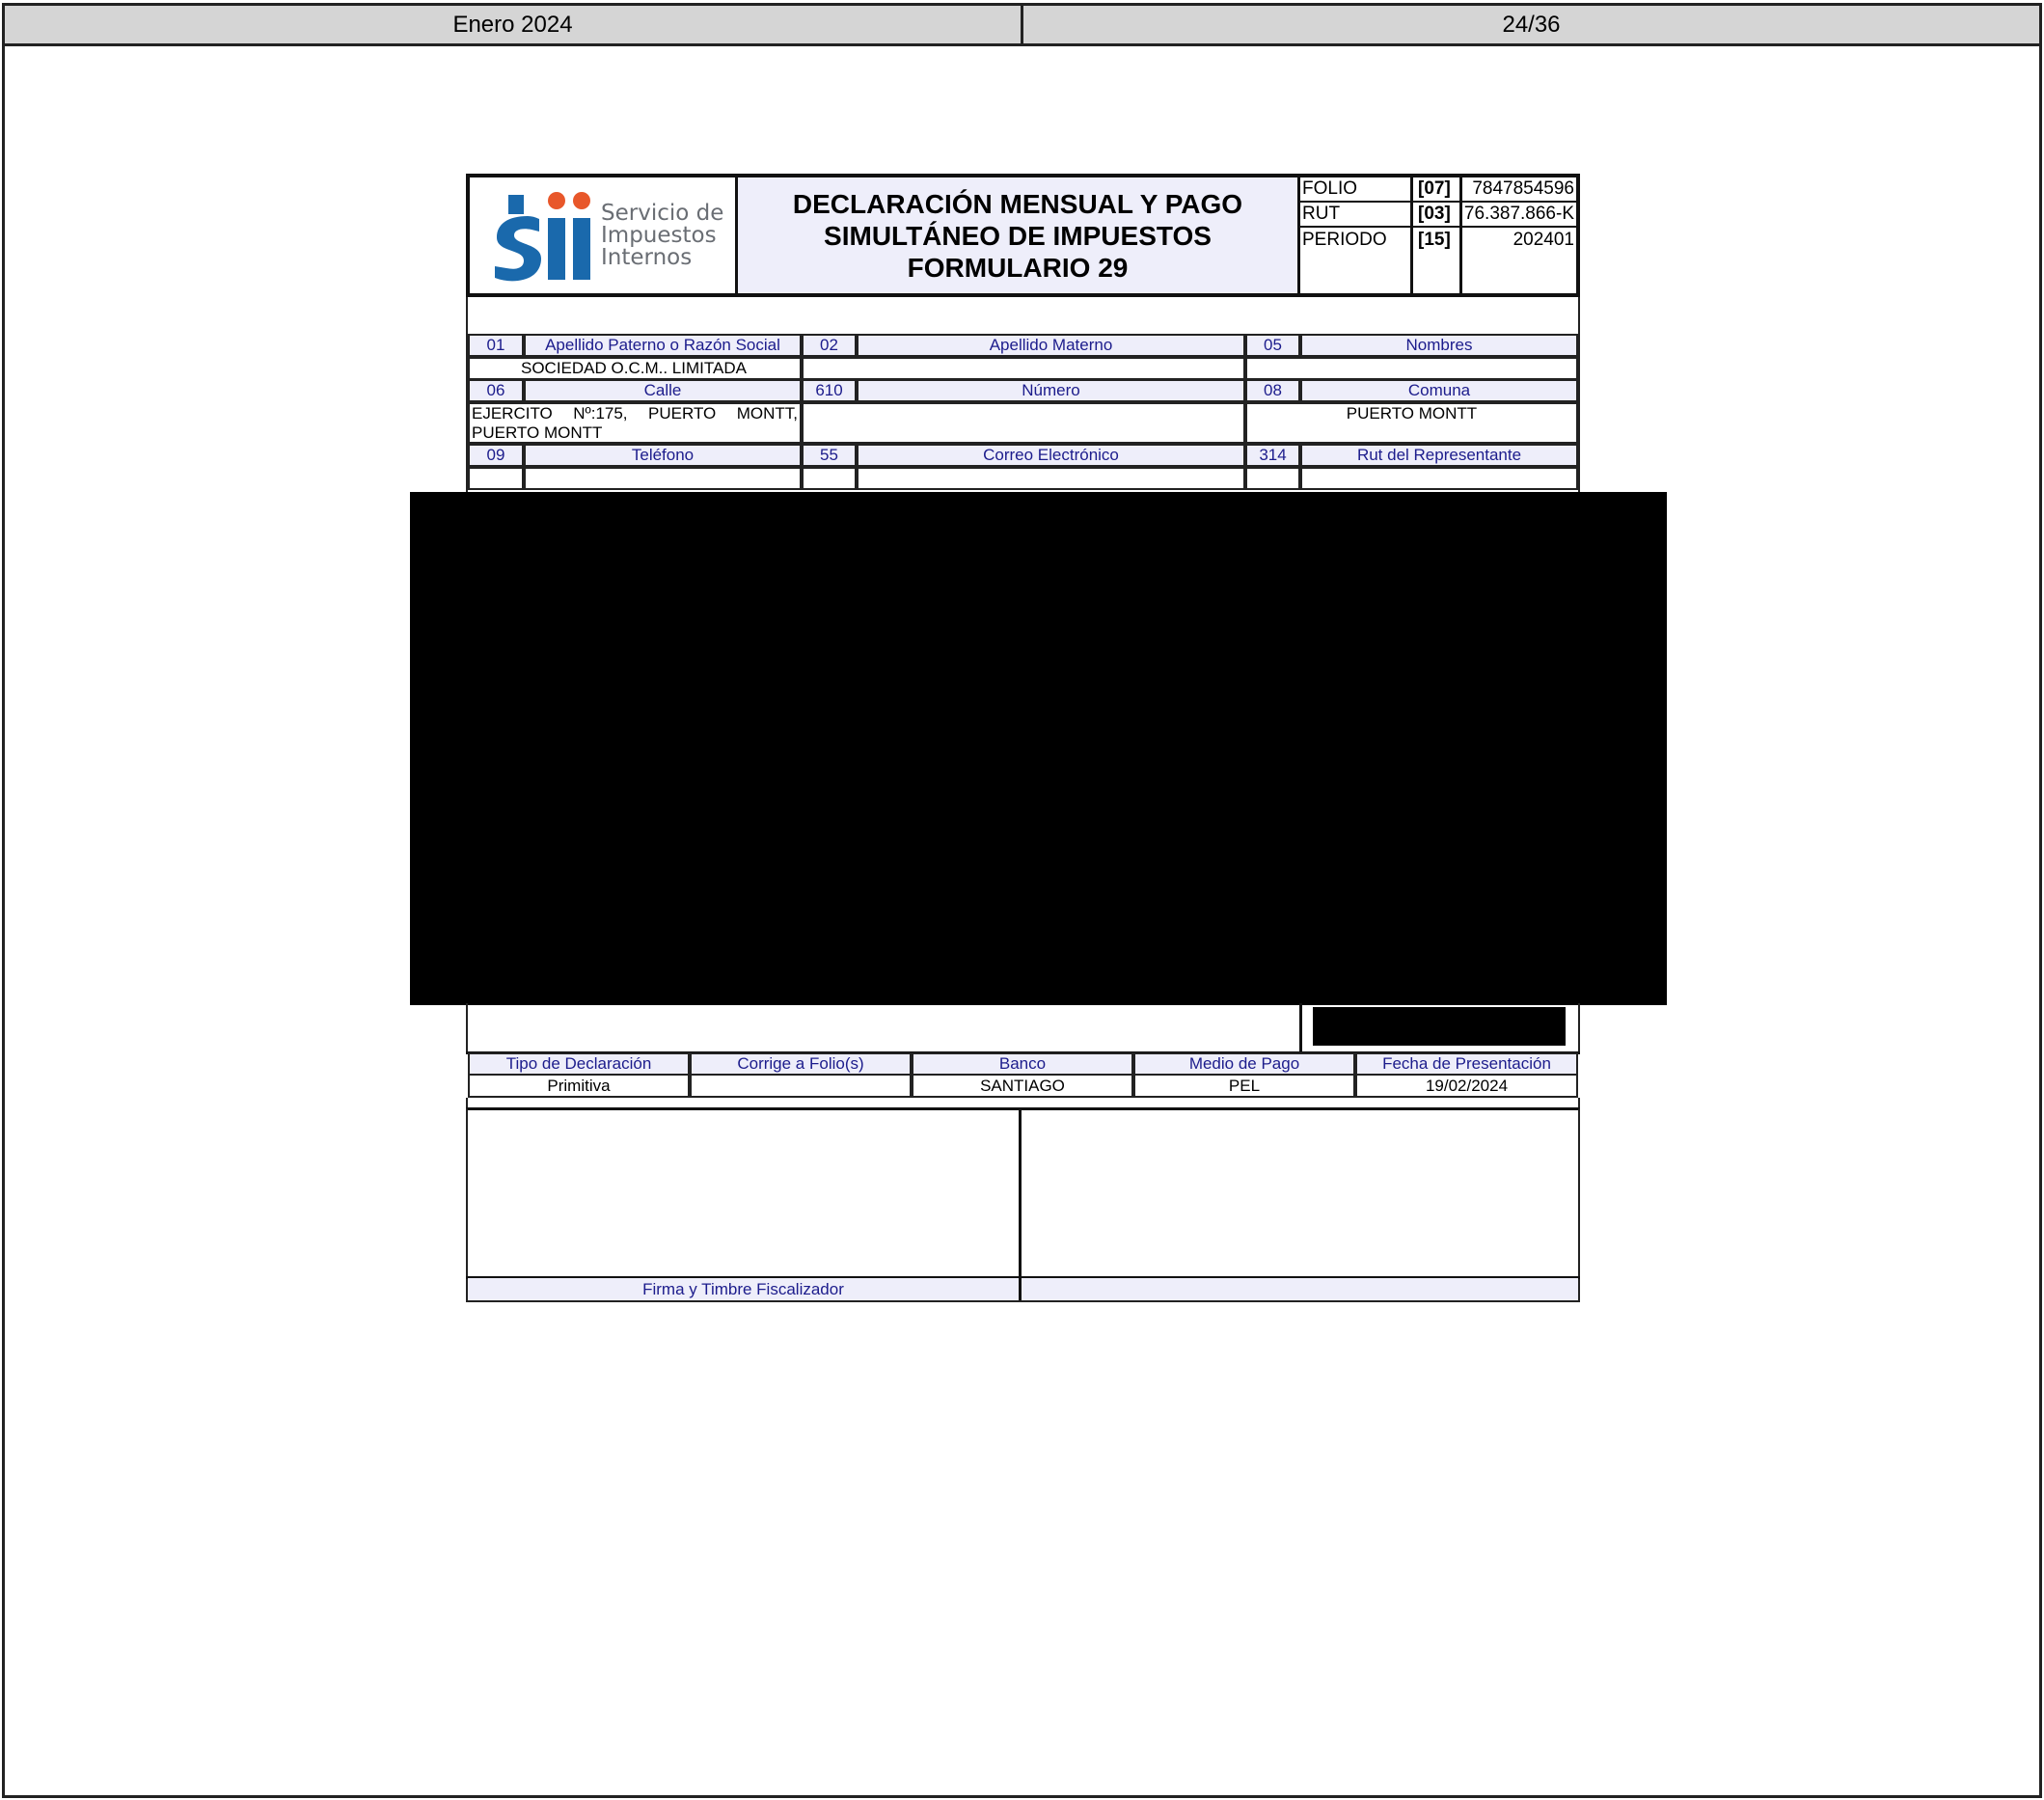 The width and height of the screenshot is (2044, 1800). Describe the element at coordinates (635, 413) in the screenshot. I see `calle-line-1: EJERCITO Nº:175, PUERTO MONTT,` at that location.